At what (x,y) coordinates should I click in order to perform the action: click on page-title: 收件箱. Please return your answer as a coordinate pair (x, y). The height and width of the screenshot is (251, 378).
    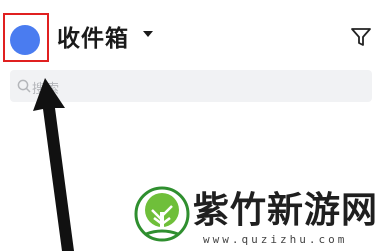
    Looking at the image, I should click on (93, 36).